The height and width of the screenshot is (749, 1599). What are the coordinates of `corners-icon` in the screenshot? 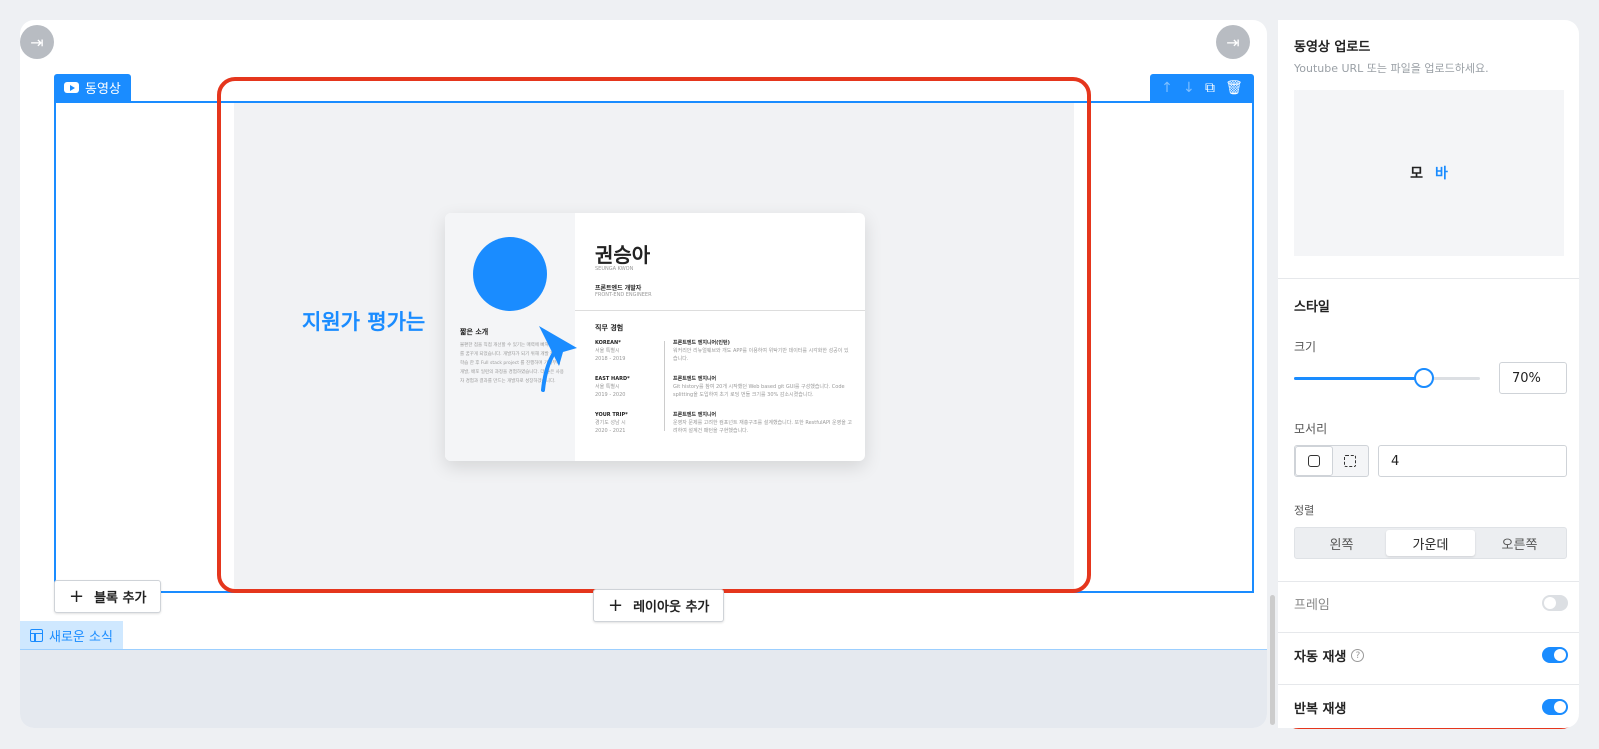 It's located at (1350, 461).